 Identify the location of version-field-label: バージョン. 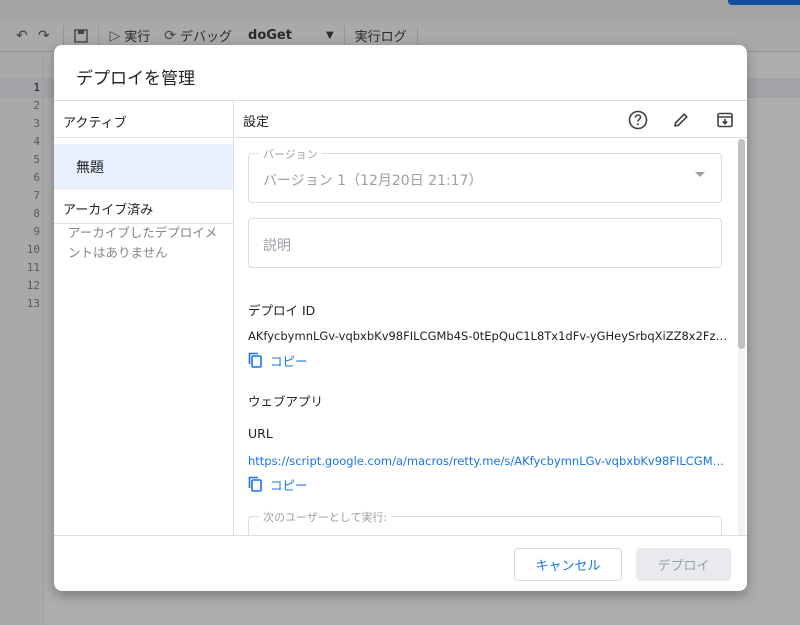
(290, 154).